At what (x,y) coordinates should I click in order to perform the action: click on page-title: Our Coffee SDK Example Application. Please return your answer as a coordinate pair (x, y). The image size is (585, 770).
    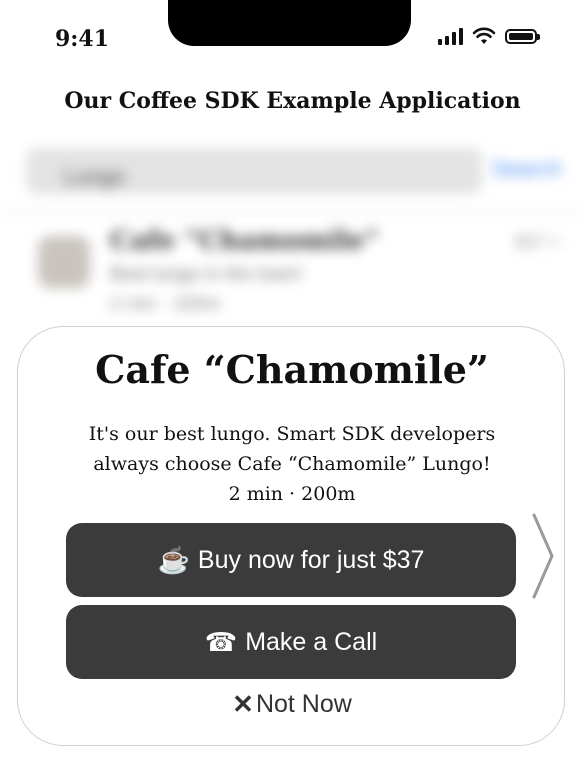
    Looking at the image, I should click on (292, 101).